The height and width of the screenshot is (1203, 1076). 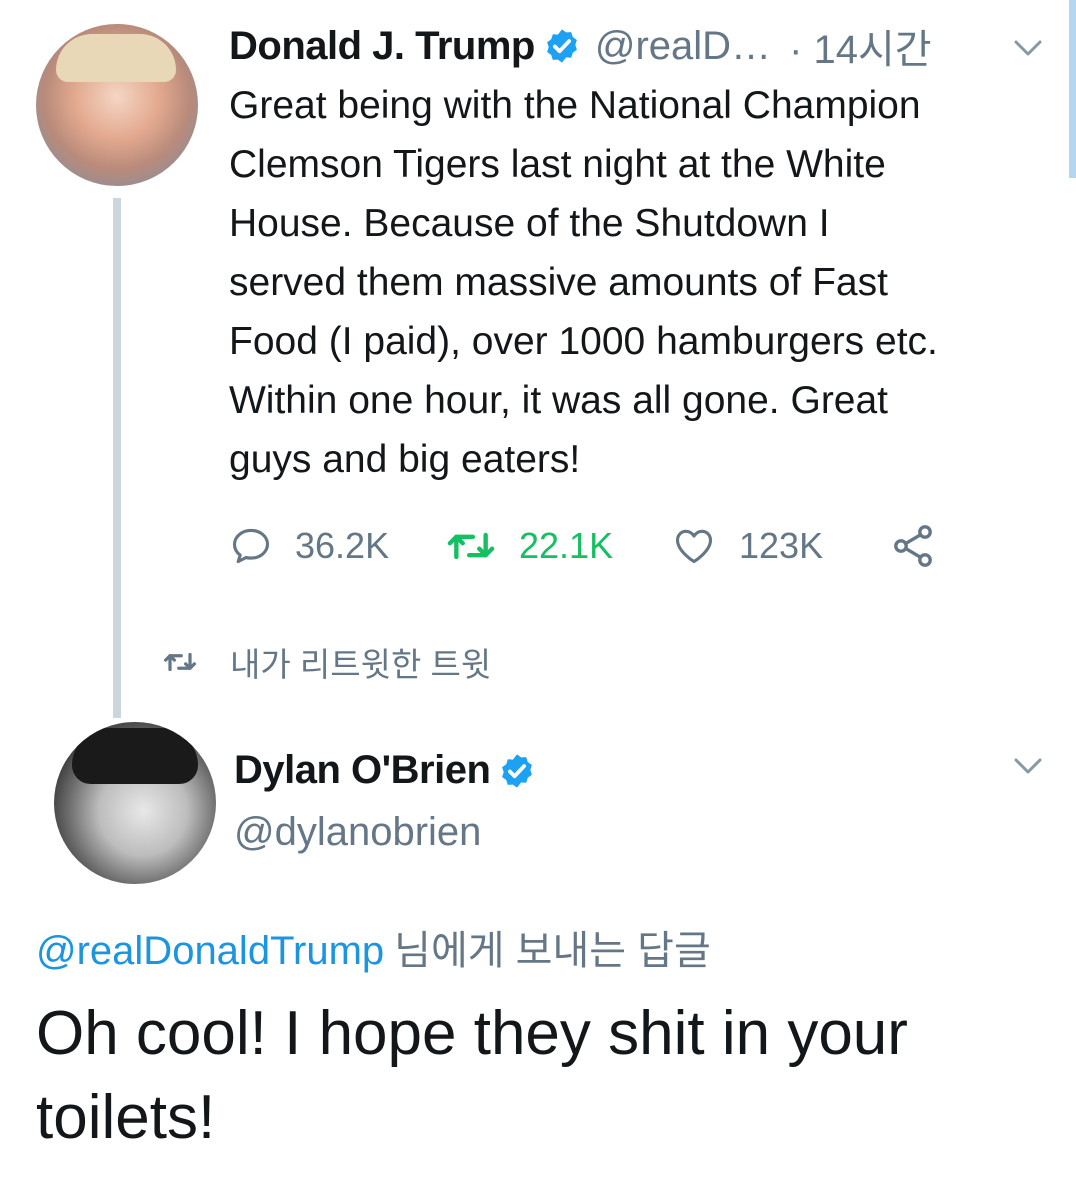 I want to click on like-button: 123K, so click(x=780, y=546).